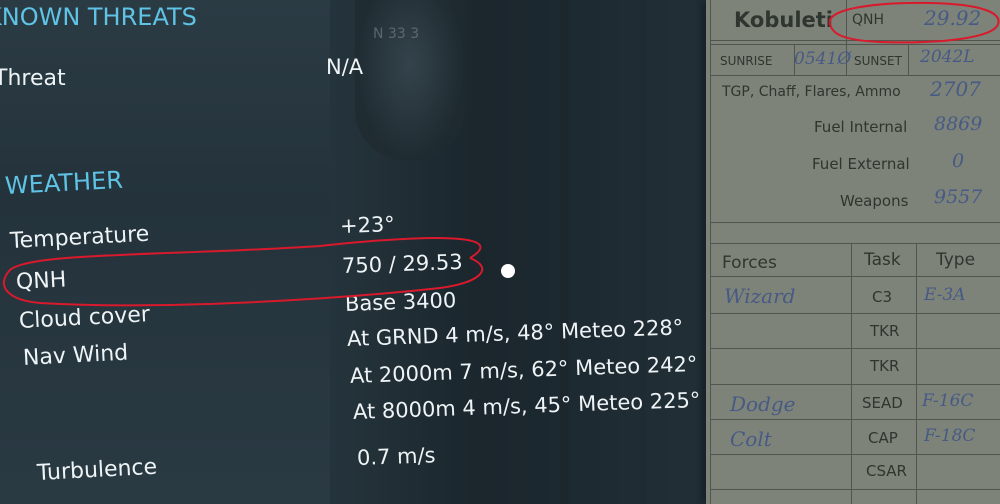 This screenshot has width=1000, height=504. Describe the element at coordinates (783, 20) in the screenshot. I see `airfield-name: Kobuleti` at that location.